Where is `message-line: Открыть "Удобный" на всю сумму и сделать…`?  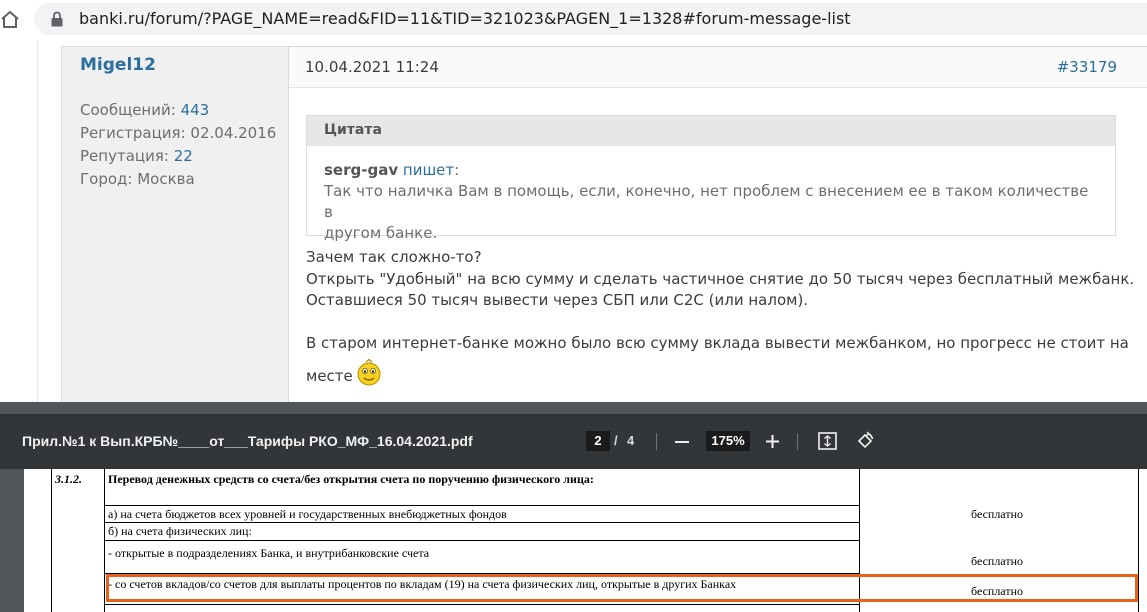 message-line: Открыть "Удобный" на всю сумму и сделать… is located at coordinates (720, 278).